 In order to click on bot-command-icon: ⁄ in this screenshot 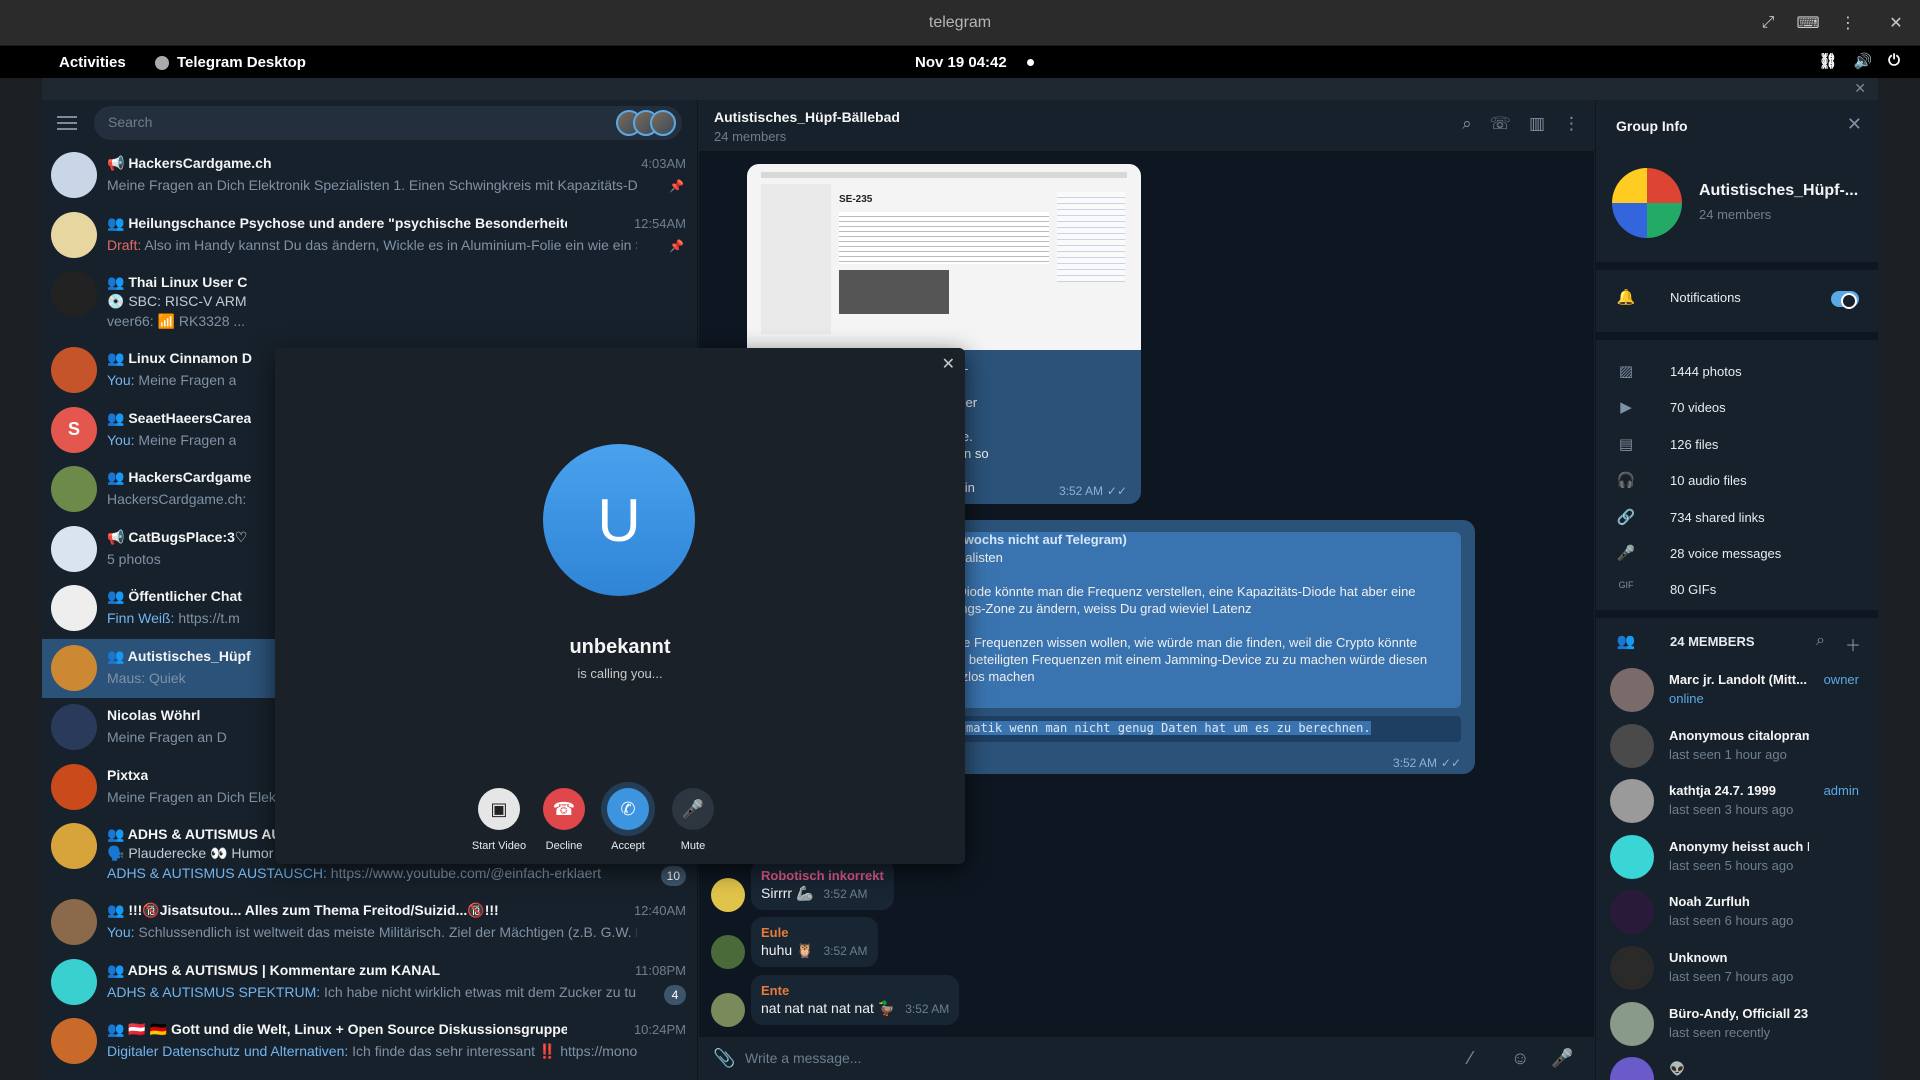, I will do `click(1470, 1058)`.